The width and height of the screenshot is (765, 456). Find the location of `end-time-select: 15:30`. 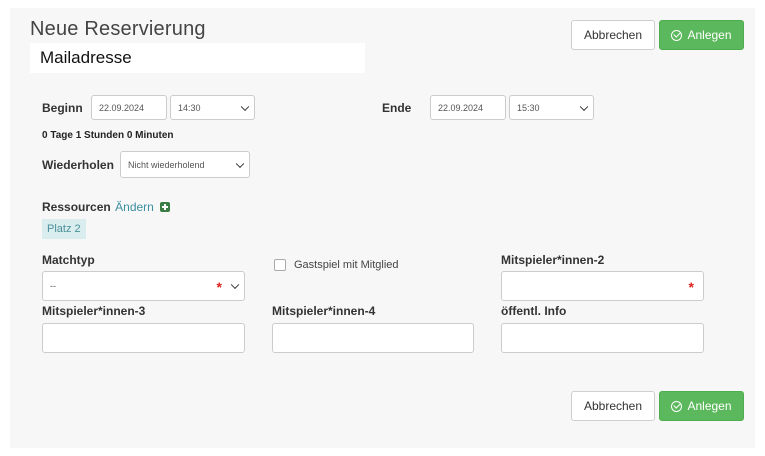

end-time-select: 15:30 is located at coordinates (551, 107).